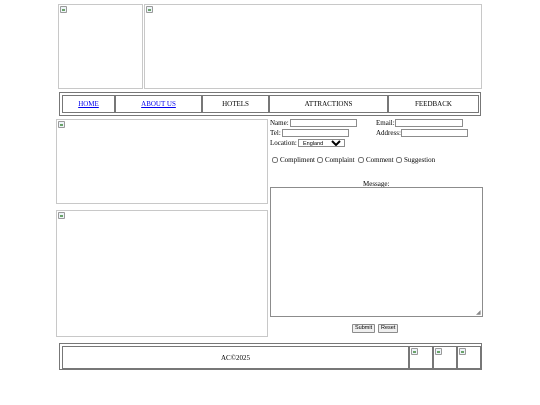  Describe the element at coordinates (283, 143) in the screenshot. I see `location-label: Location:` at that location.